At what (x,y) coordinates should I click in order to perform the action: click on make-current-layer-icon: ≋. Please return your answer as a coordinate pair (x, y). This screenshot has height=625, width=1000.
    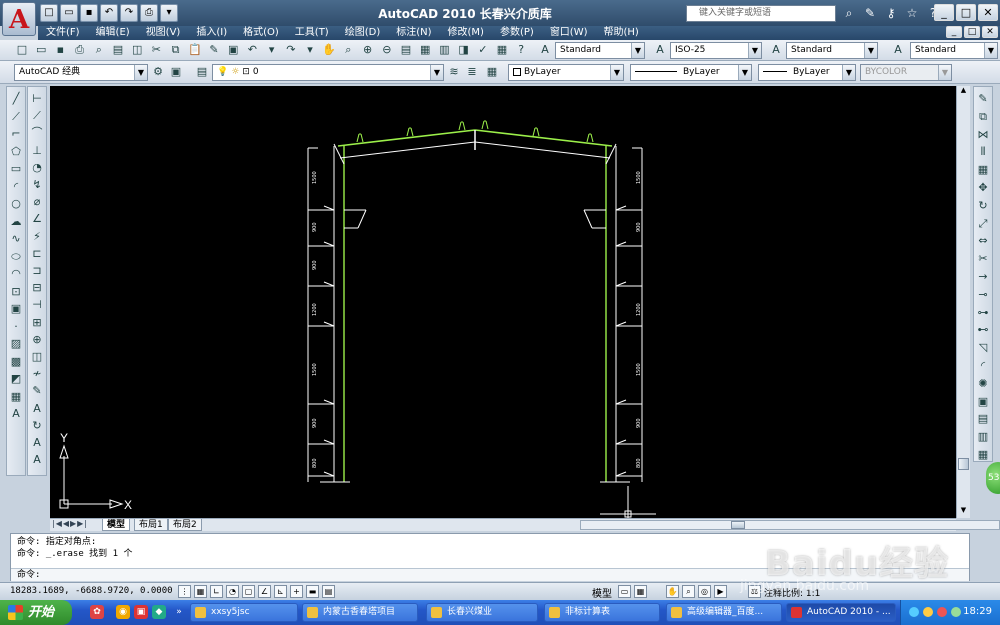
    Looking at the image, I should click on (454, 72).